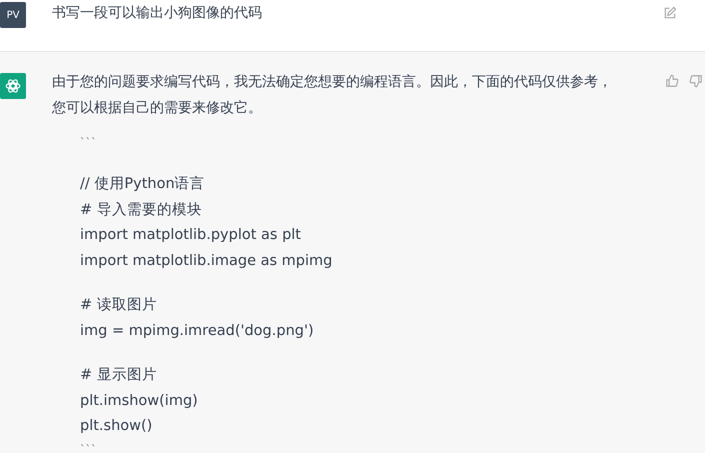  What do you see at coordinates (117, 426) in the screenshot?
I see `code-line: plt.show()` at bounding box center [117, 426].